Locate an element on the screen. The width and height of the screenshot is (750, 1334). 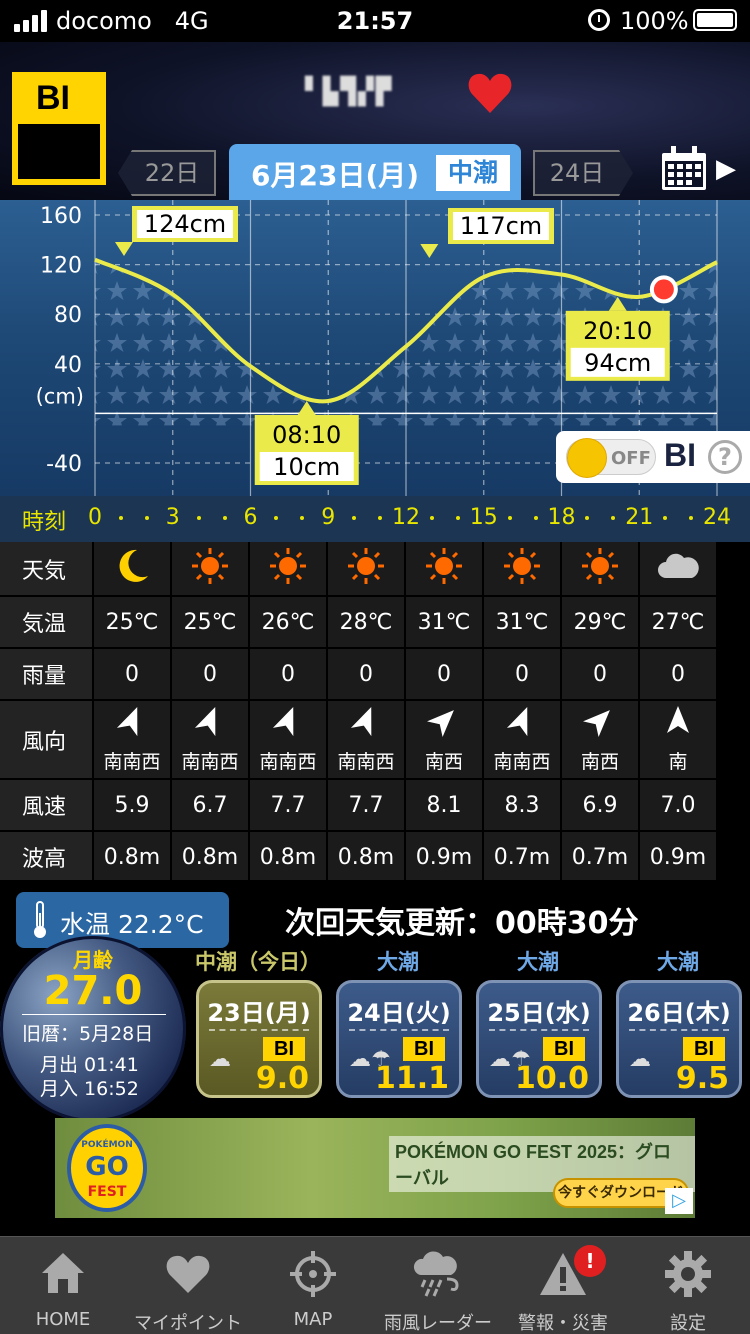
nav-label: MAP is located at coordinates (313, 1319).